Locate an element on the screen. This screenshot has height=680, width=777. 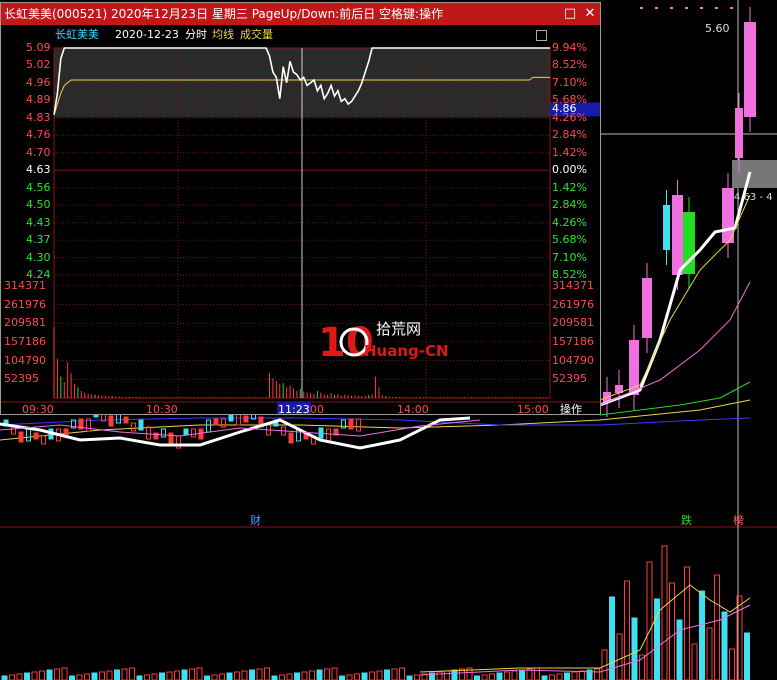
volume-axis-left-label: 52395 is located at coordinates (21, 379).